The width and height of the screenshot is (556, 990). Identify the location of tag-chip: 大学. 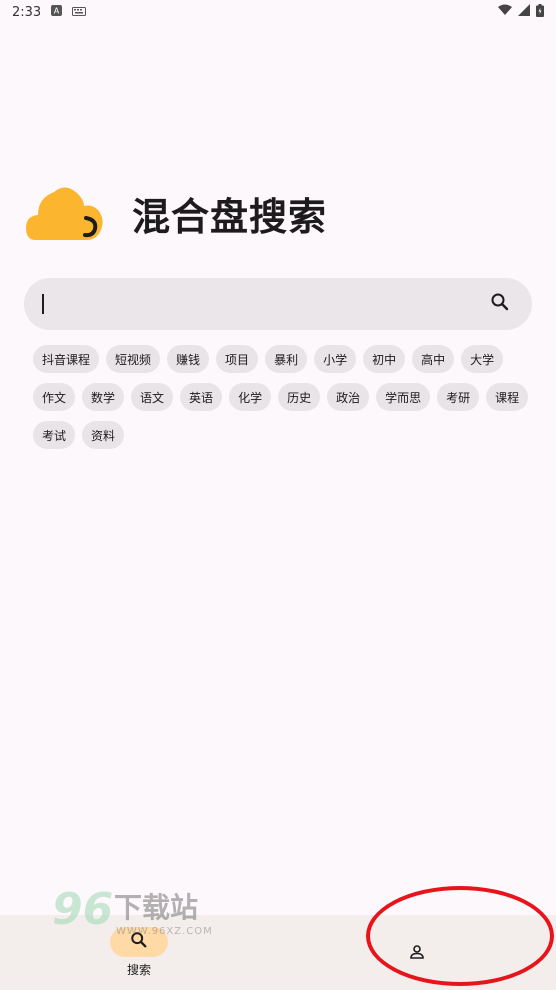
(482, 359).